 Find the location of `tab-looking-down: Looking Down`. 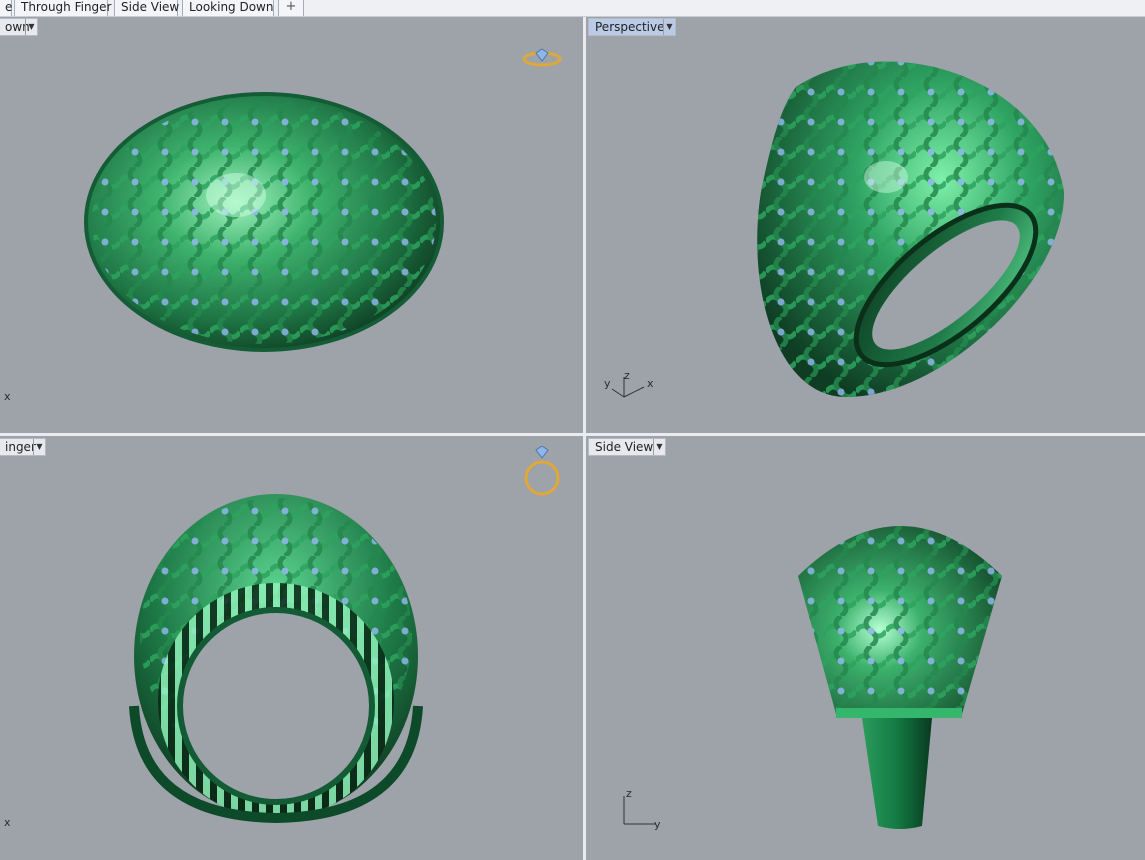

tab-looking-down: Looking Down is located at coordinates (228, 8).